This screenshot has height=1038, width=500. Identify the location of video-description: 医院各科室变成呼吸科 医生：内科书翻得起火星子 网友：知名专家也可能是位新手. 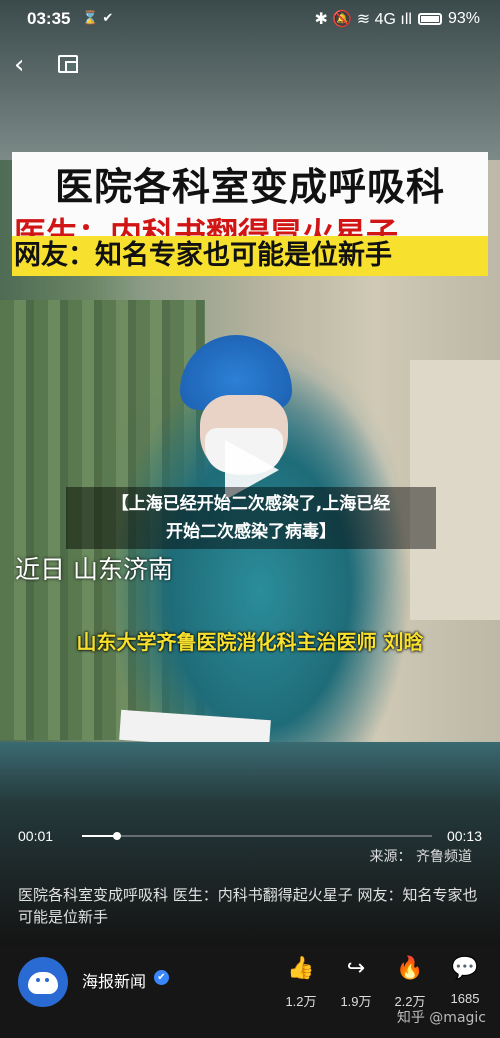
(253, 906).